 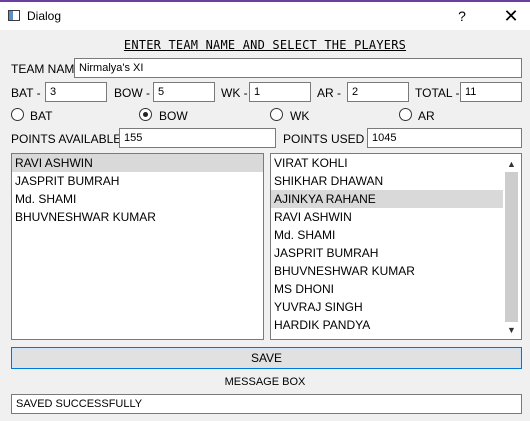 I want to click on save-button: SAVE, so click(x=266, y=358).